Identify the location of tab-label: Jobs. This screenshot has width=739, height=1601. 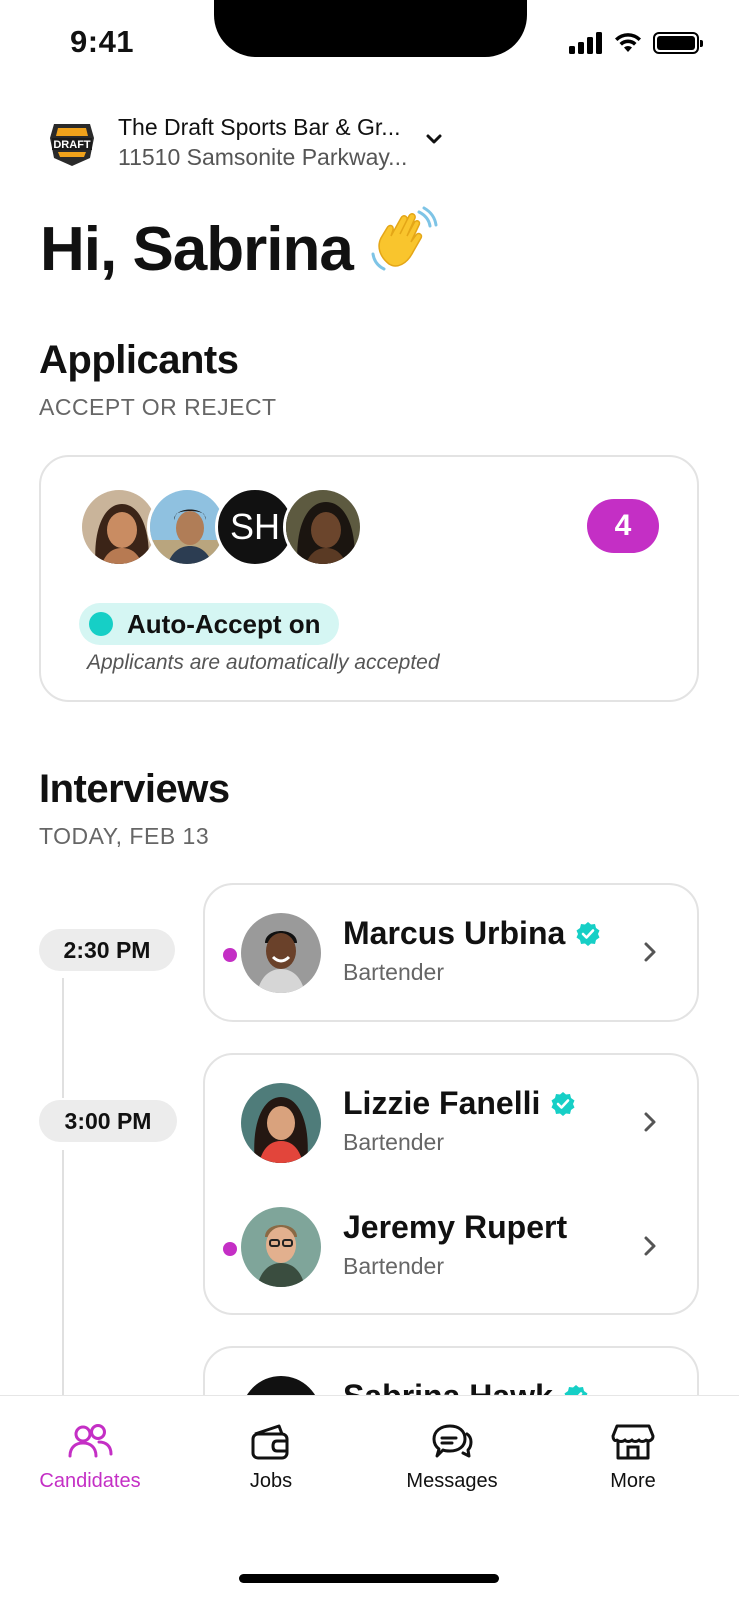
(271, 1481).